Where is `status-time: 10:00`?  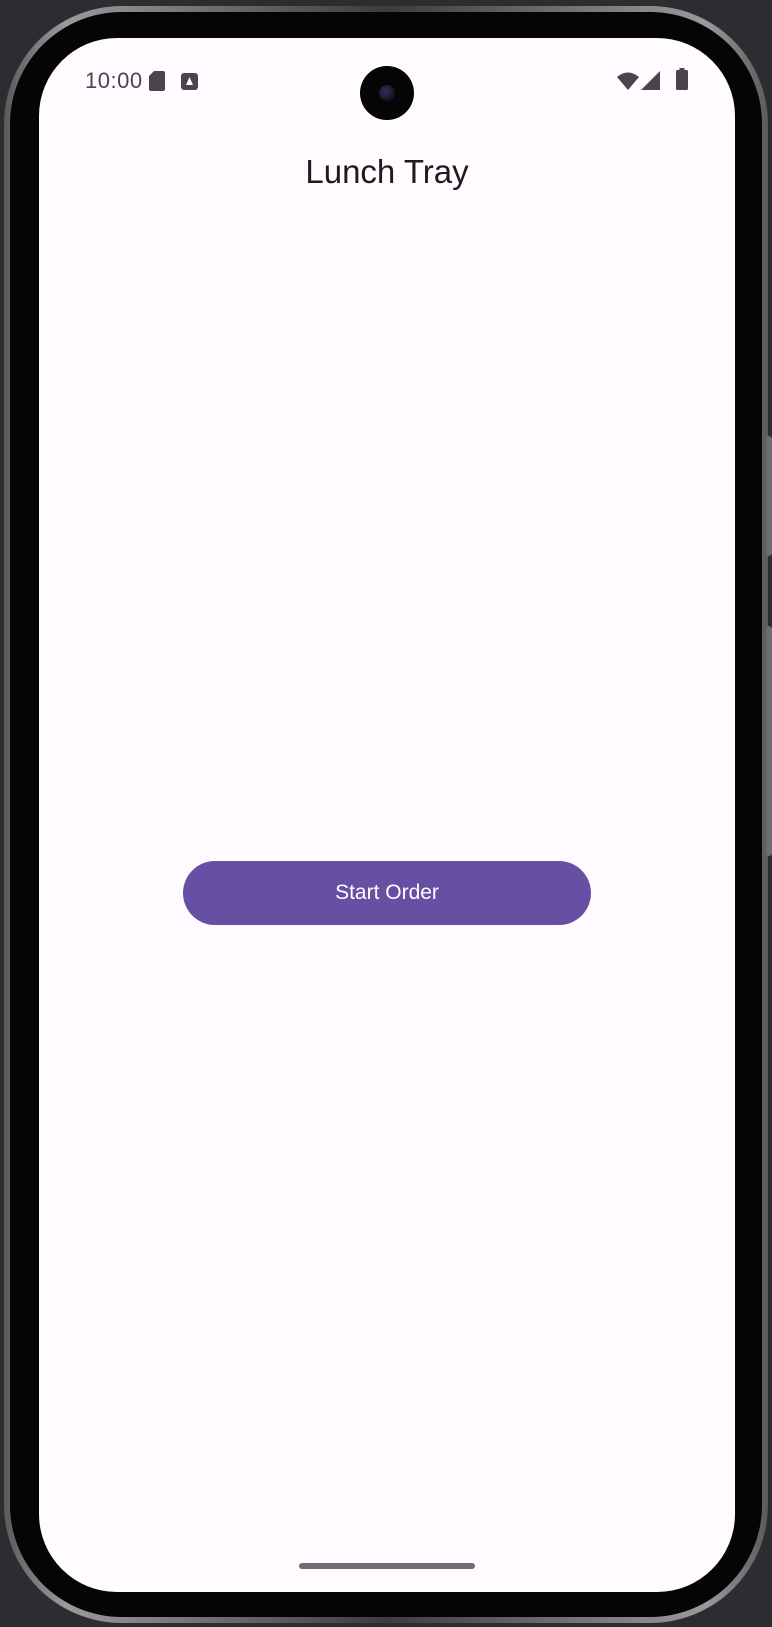 status-time: 10:00 is located at coordinates (114, 80).